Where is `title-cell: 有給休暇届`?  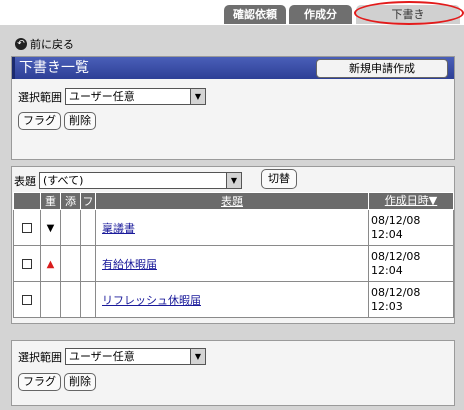 title-cell: 有給休暇届 is located at coordinates (232, 263).